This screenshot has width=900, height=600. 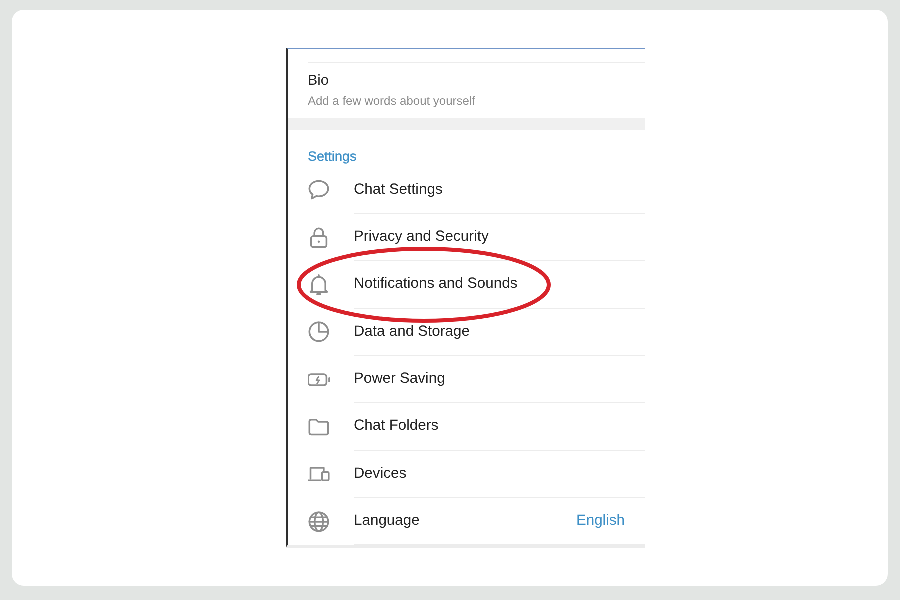 What do you see at coordinates (319, 285) in the screenshot?
I see `bell-icon` at bounding box center [319, 285].